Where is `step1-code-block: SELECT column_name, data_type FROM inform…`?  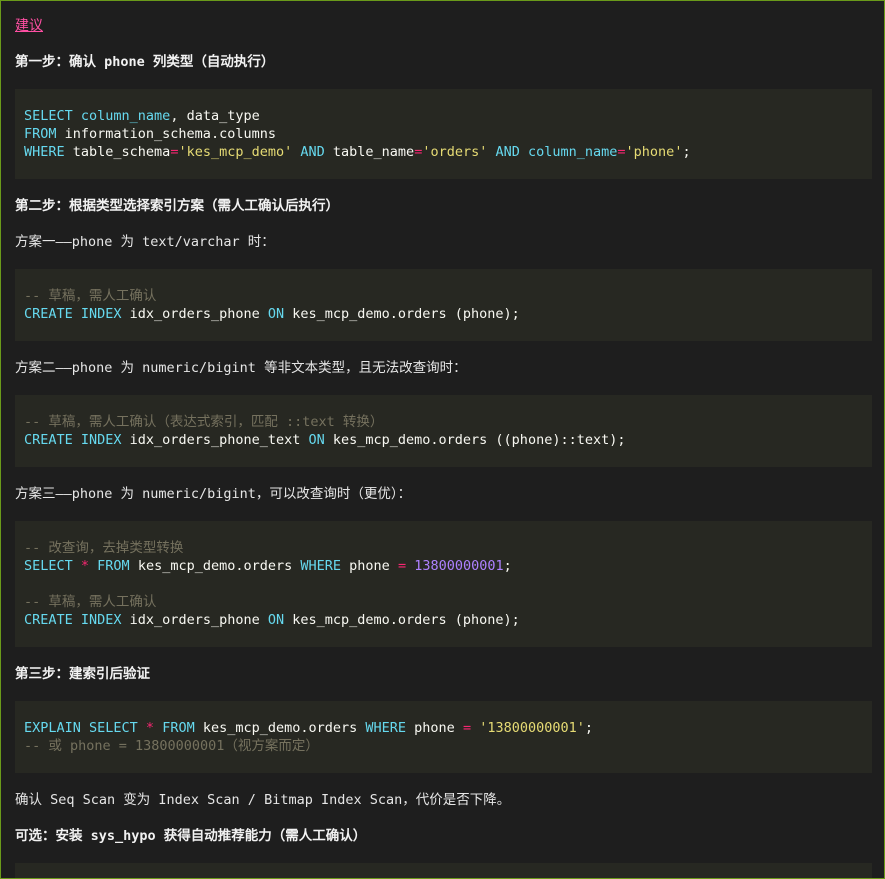 step1-code-block: SELECT column_name, data_type FROM inform… is located at coordinates (443, 134).